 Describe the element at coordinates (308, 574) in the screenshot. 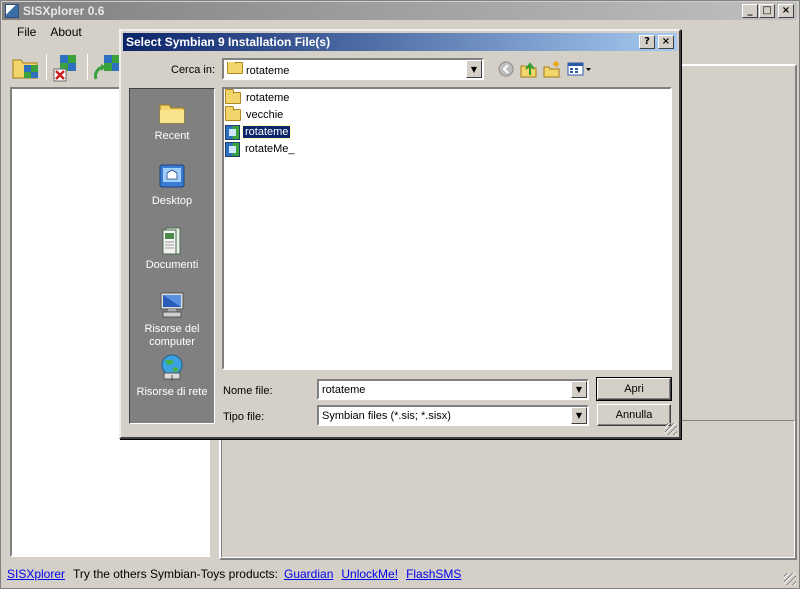

I see `guardian-link: Guardian` at that location.